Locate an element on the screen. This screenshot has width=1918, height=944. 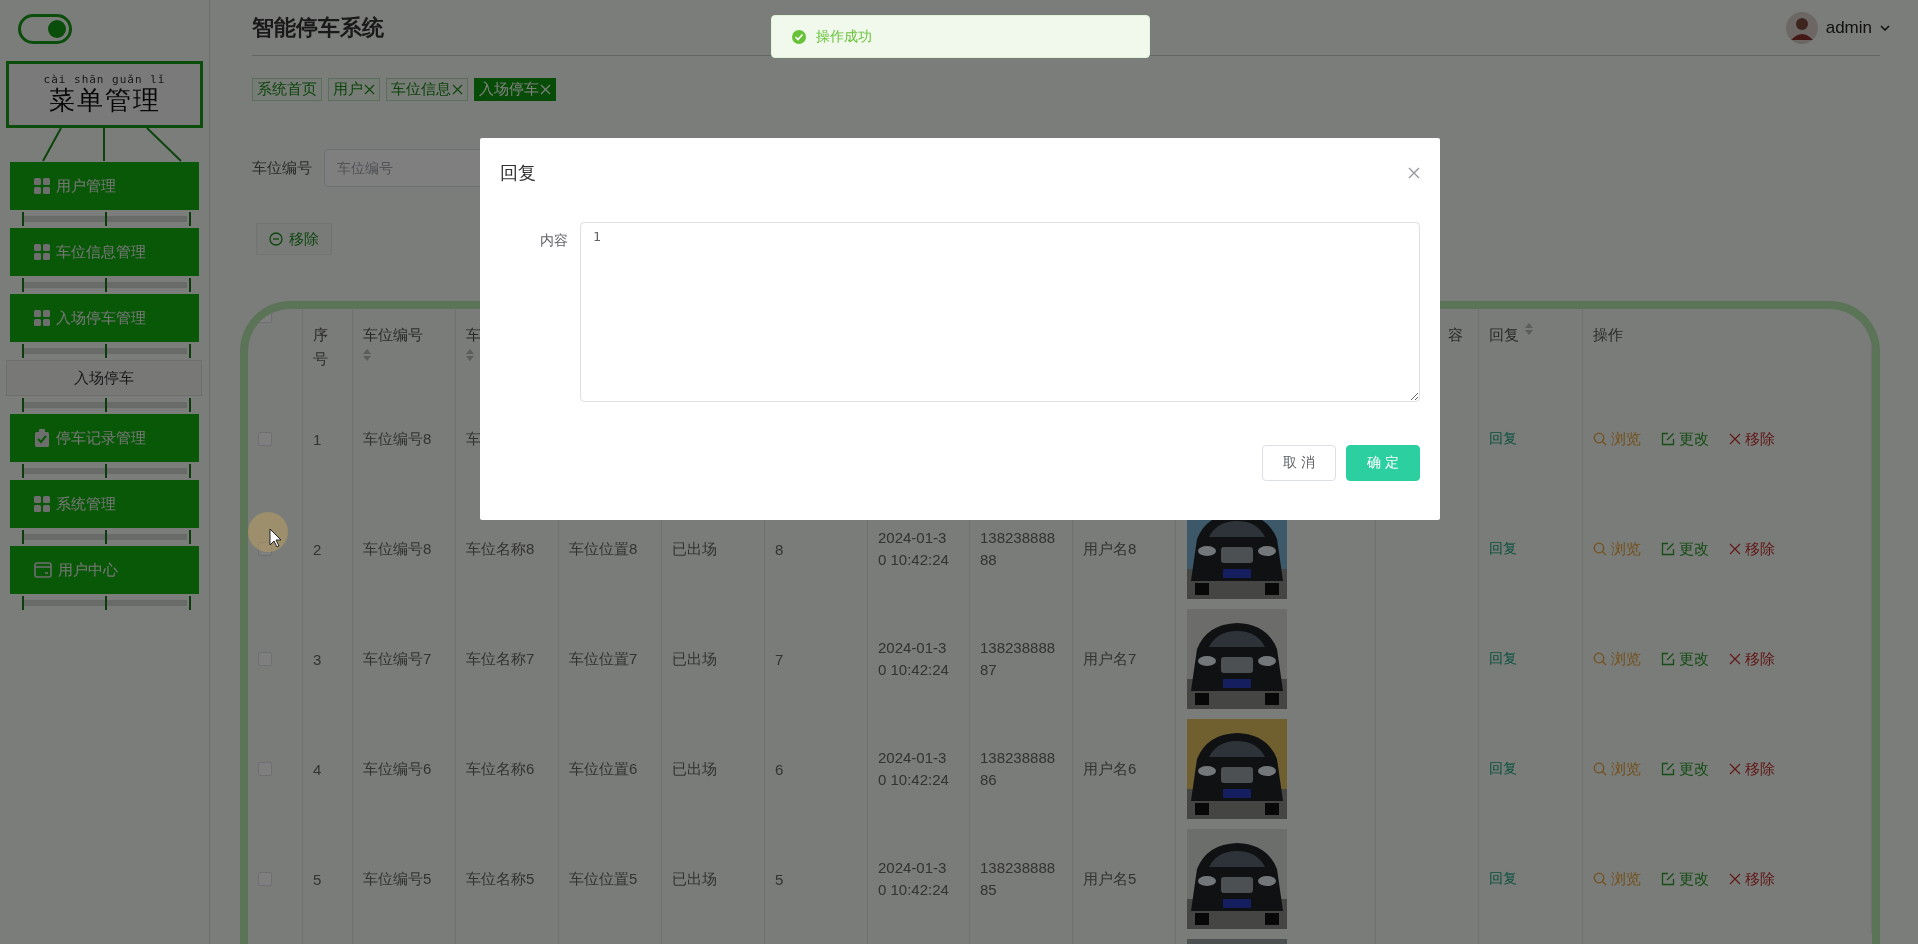
submenu-item: 入场停车 is located at coordinates (104, 378).